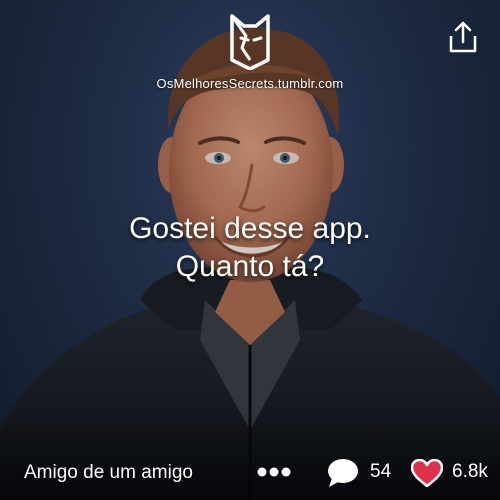 The width and height of the screenshot is (500, 500). I want to click on more-dots-icon, so click(274, 472).